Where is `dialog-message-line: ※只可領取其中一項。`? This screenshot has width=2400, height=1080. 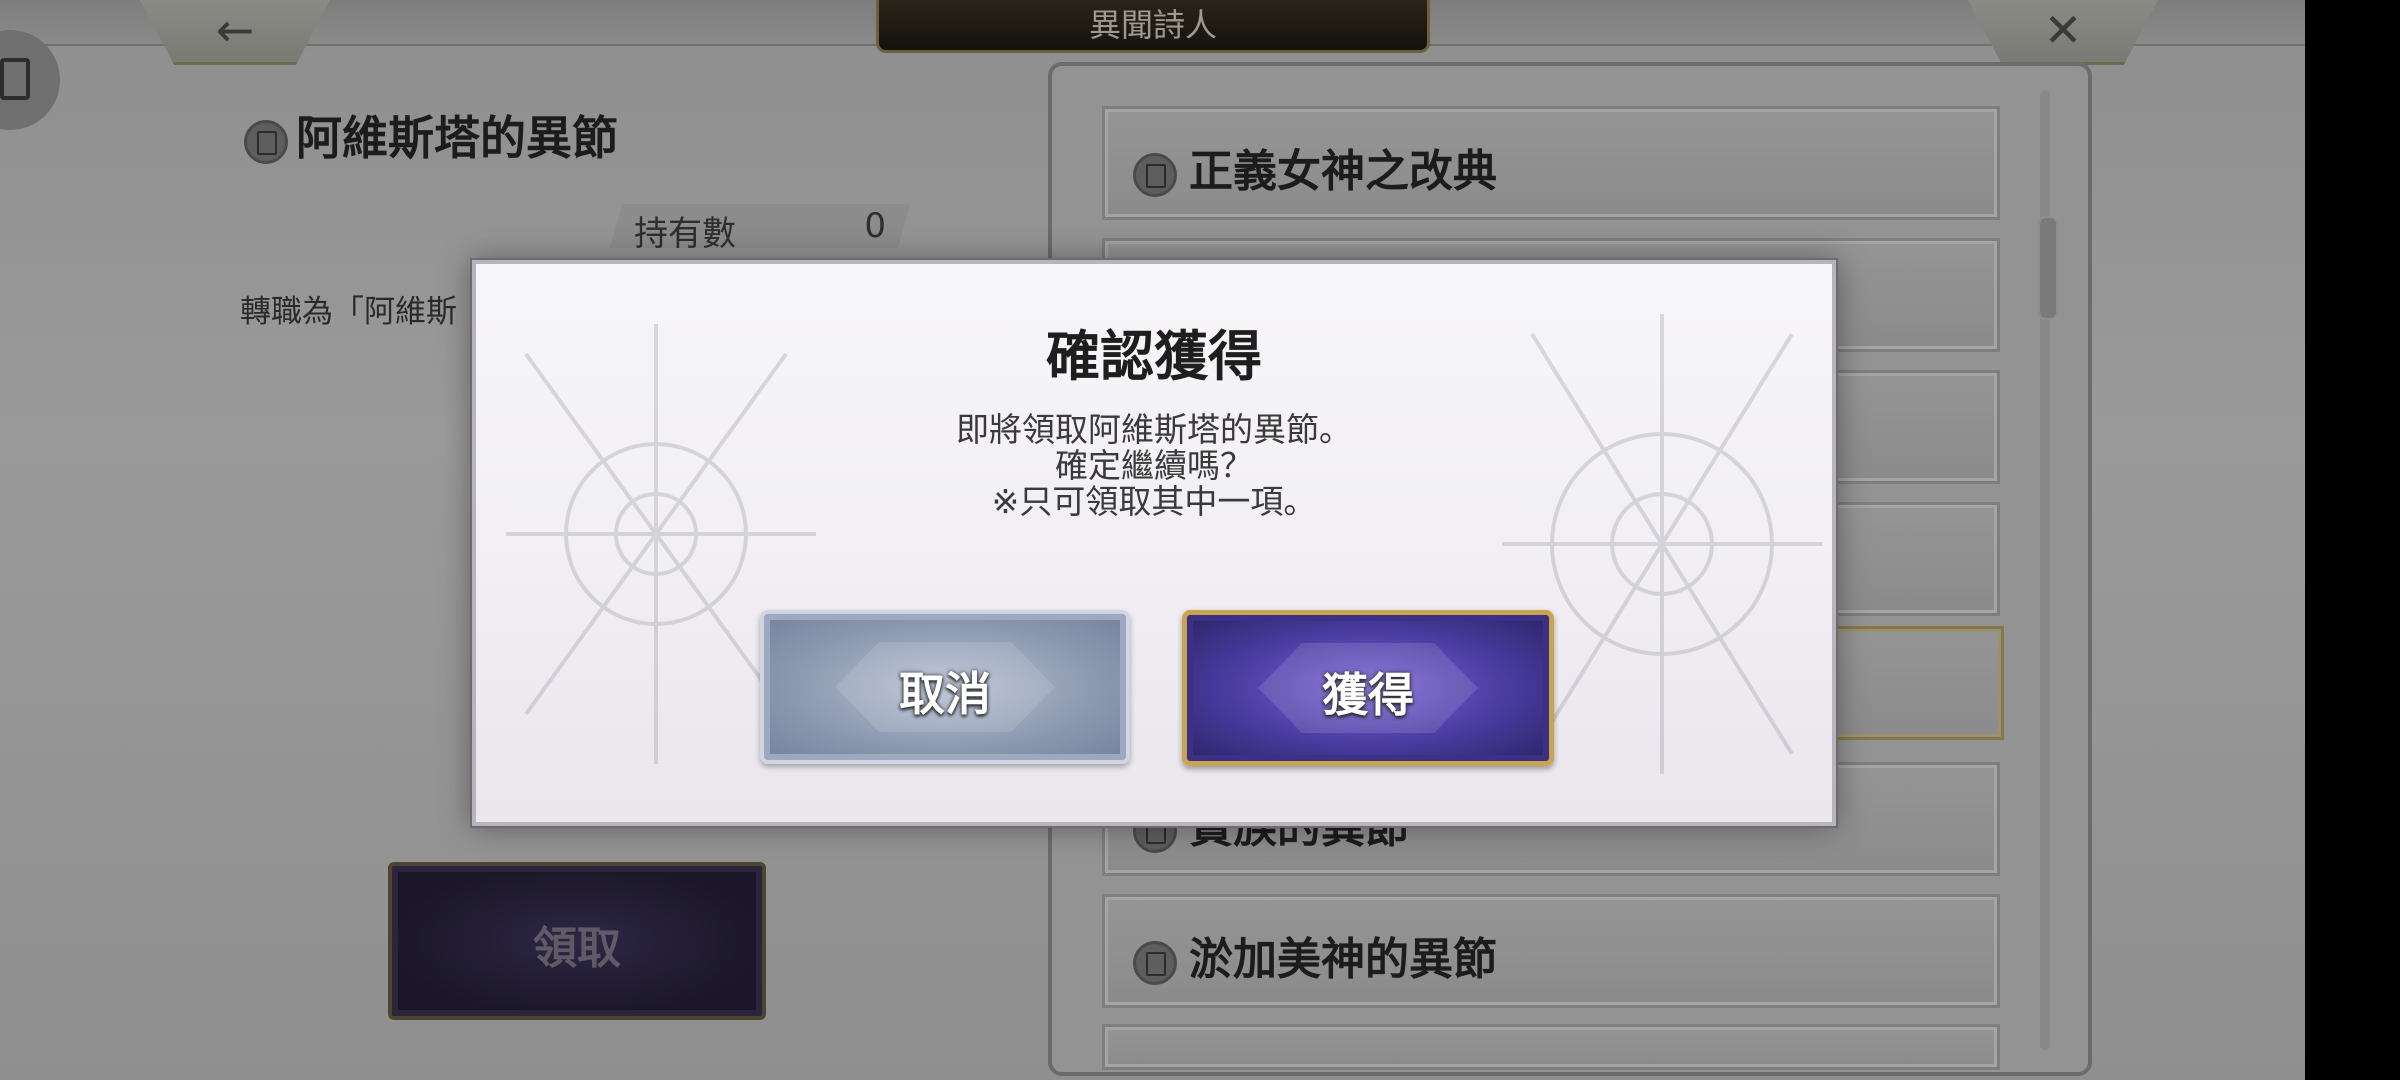 dialog-message-line: ※只可領取其中一項。 is located at coordinates (1154, 501).